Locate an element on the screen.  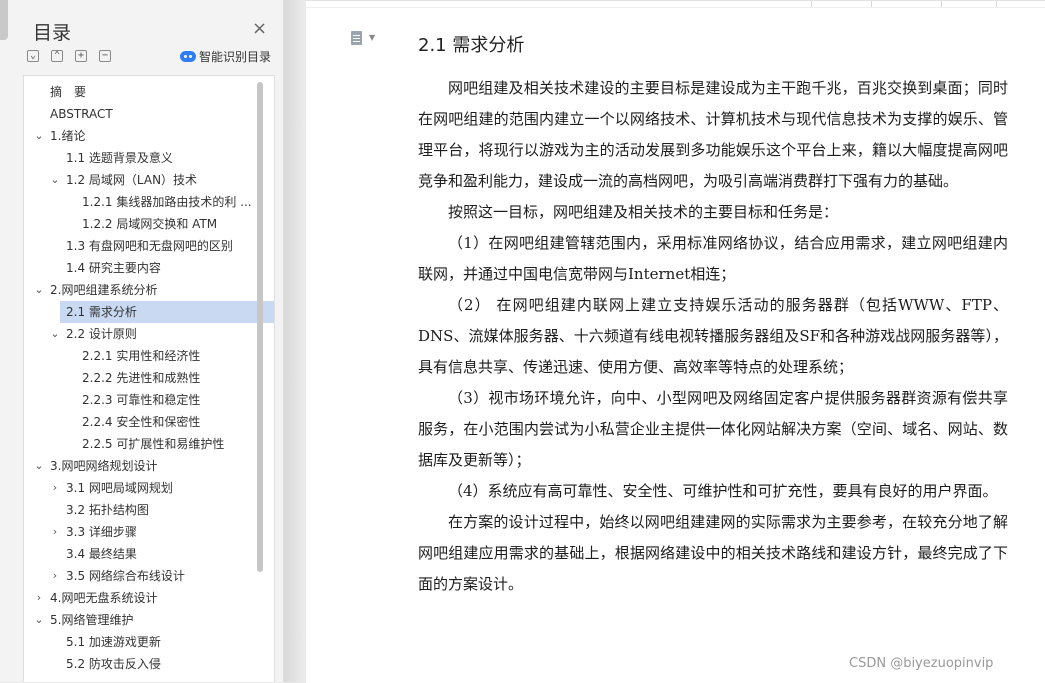
paragraph: （4）系统应有高可靠性、安全性、可维护性和可扩充性，要具有良好的用户界面。 is located at coordinates (723, 491).